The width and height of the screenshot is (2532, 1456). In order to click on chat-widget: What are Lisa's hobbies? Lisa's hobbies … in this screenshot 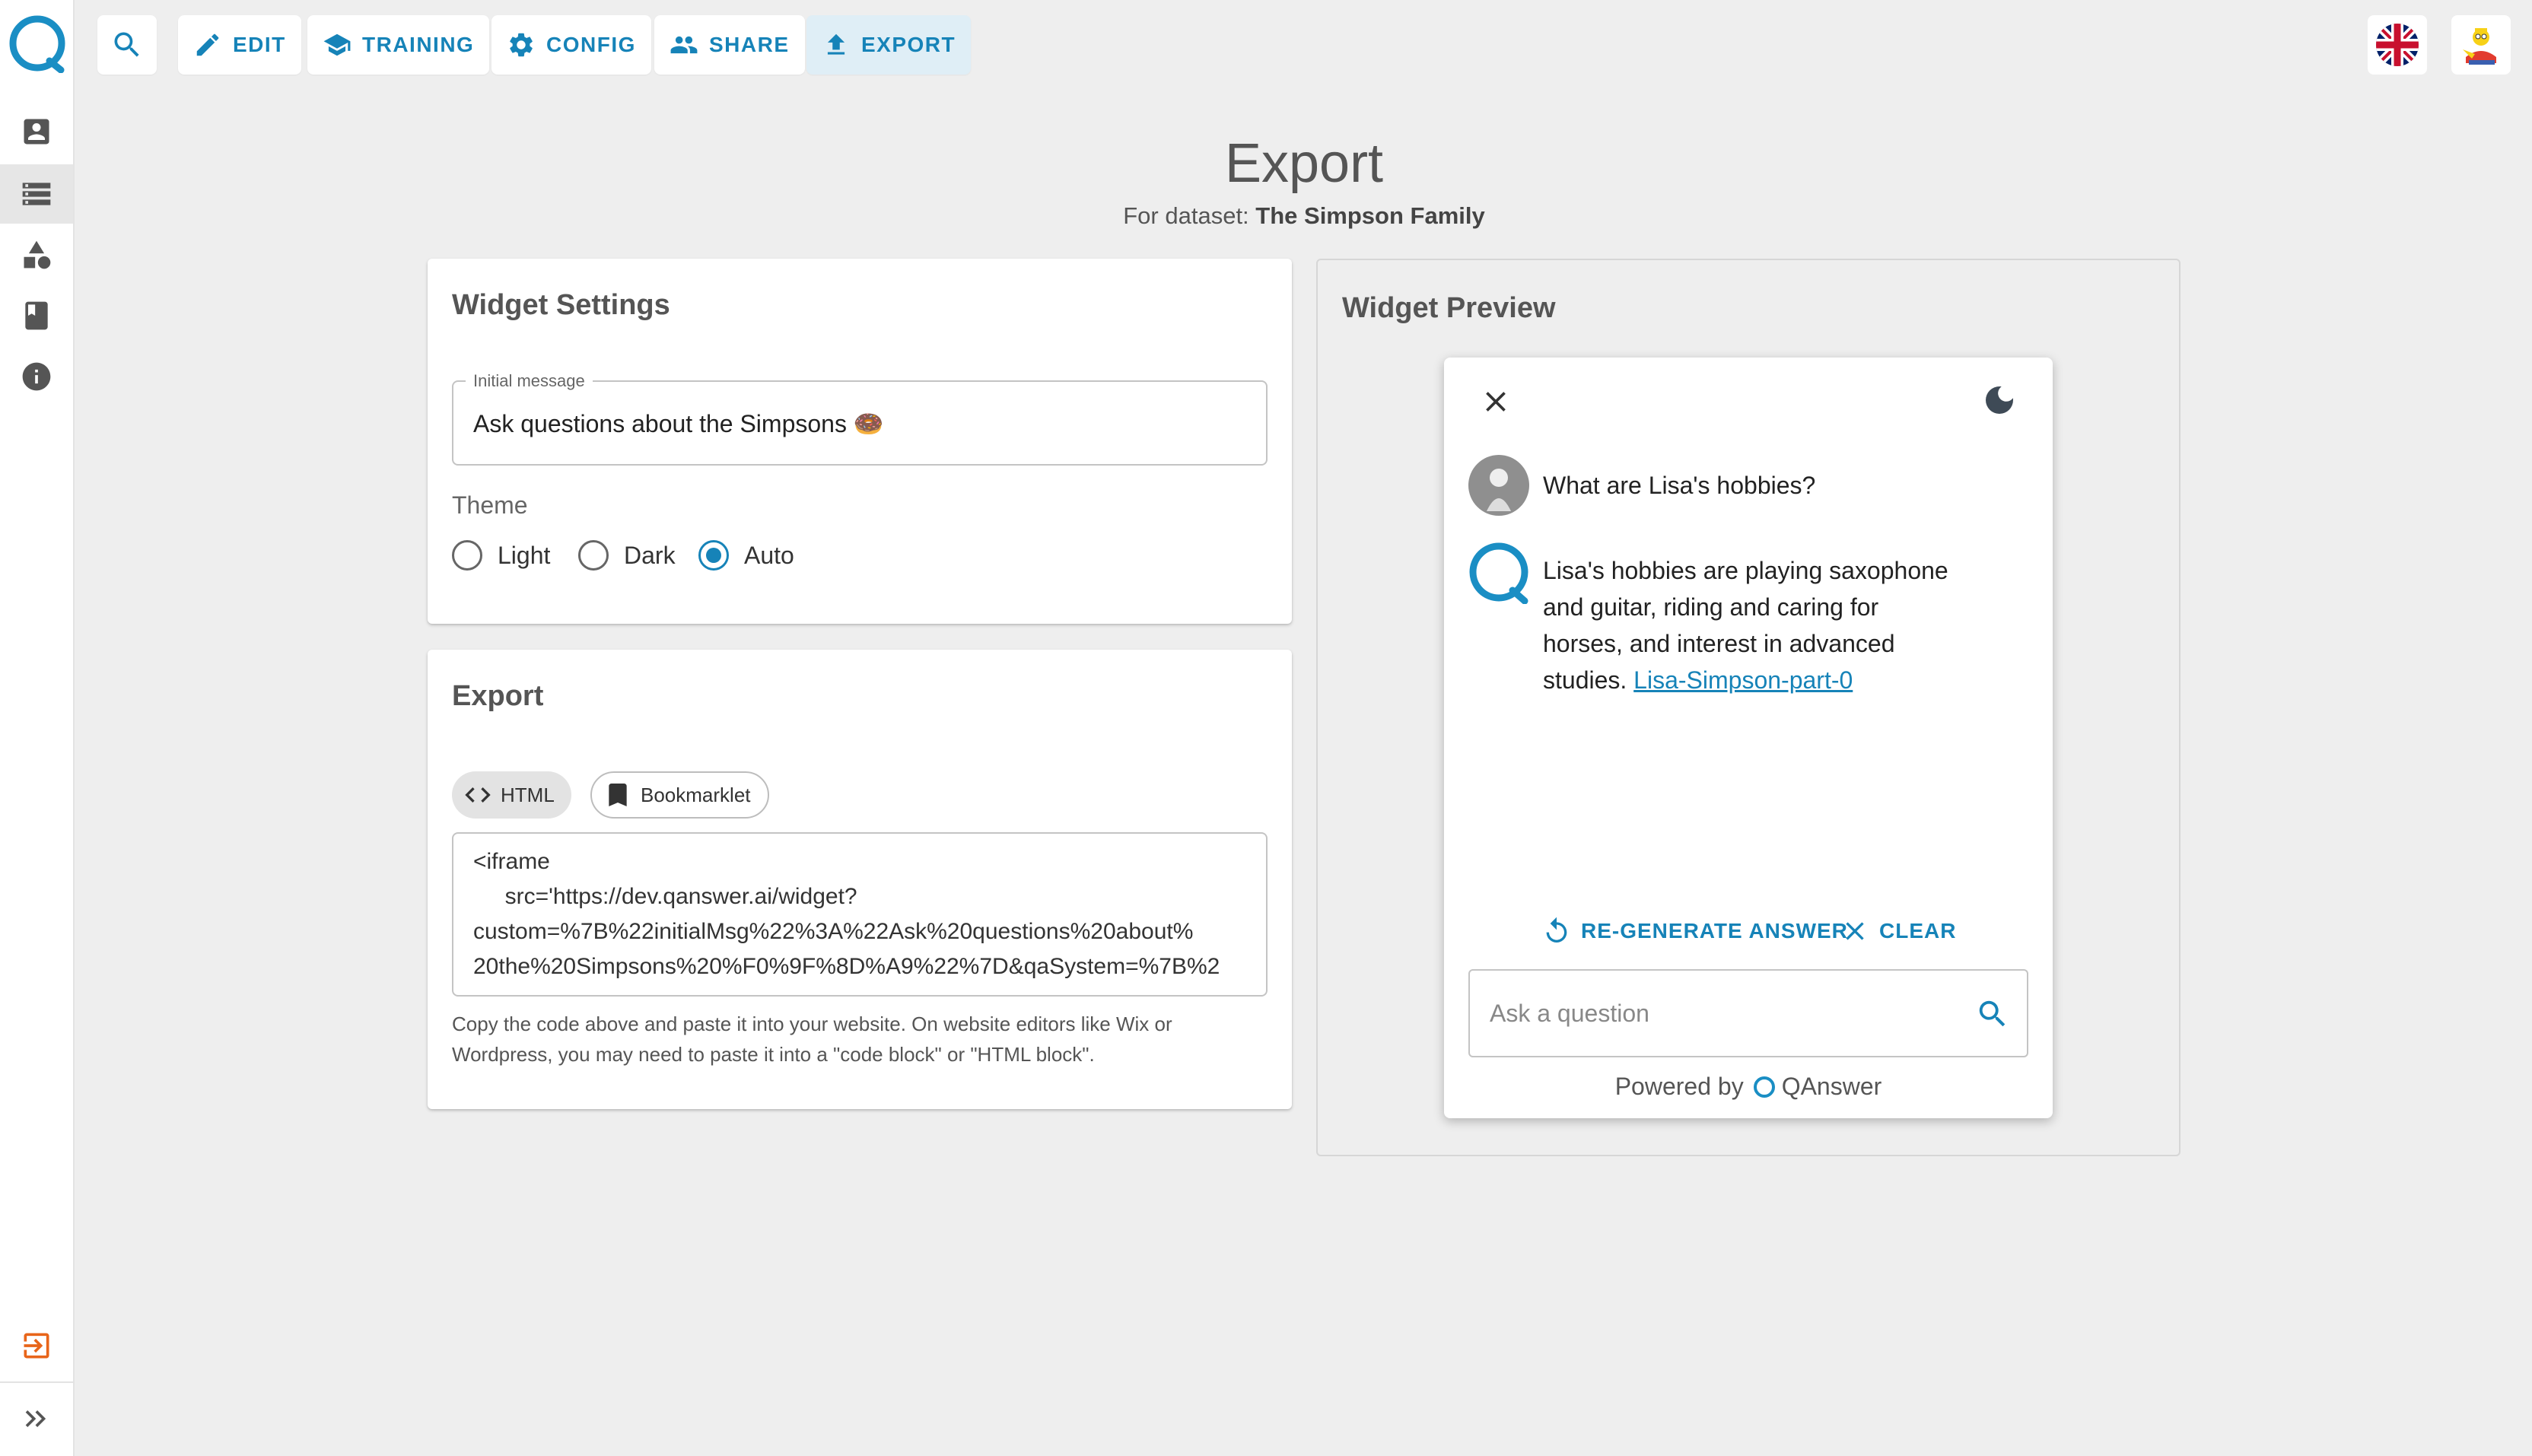, I will do `click(1748, 738)`.